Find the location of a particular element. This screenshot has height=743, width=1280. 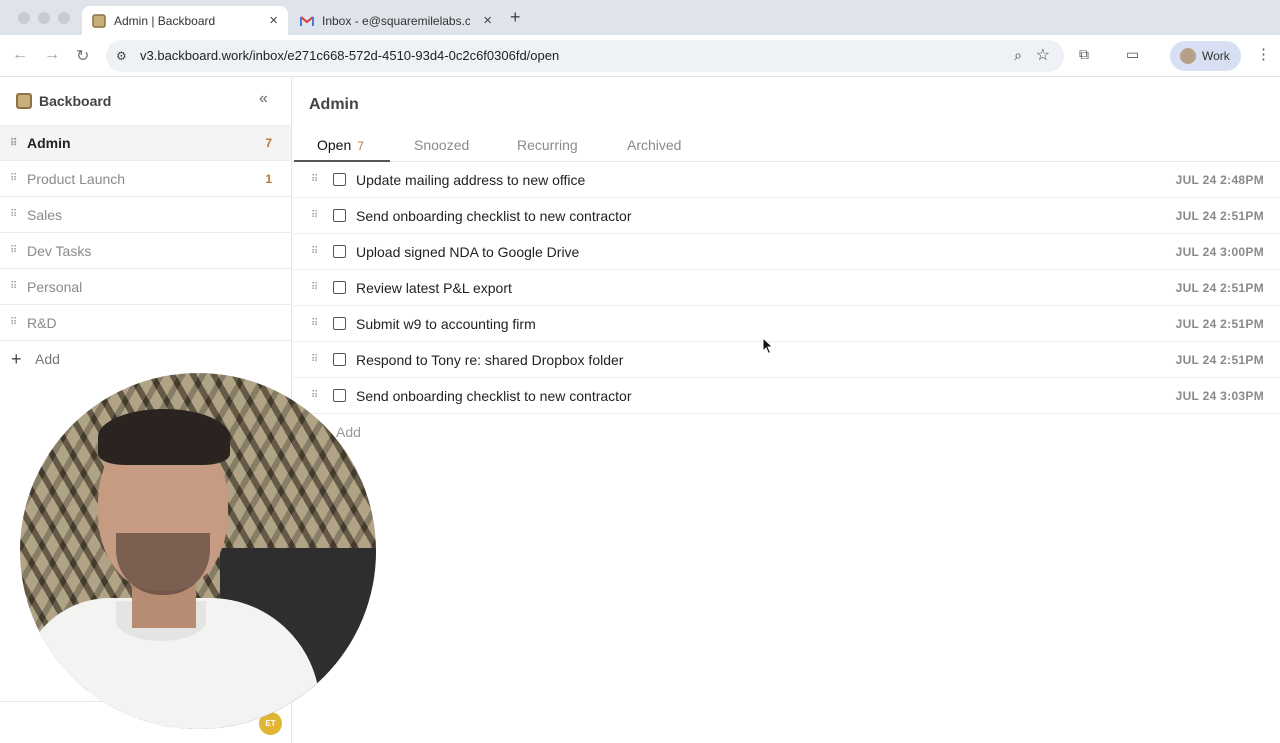

profile-button: Work is located at coordinates (1205, 56).